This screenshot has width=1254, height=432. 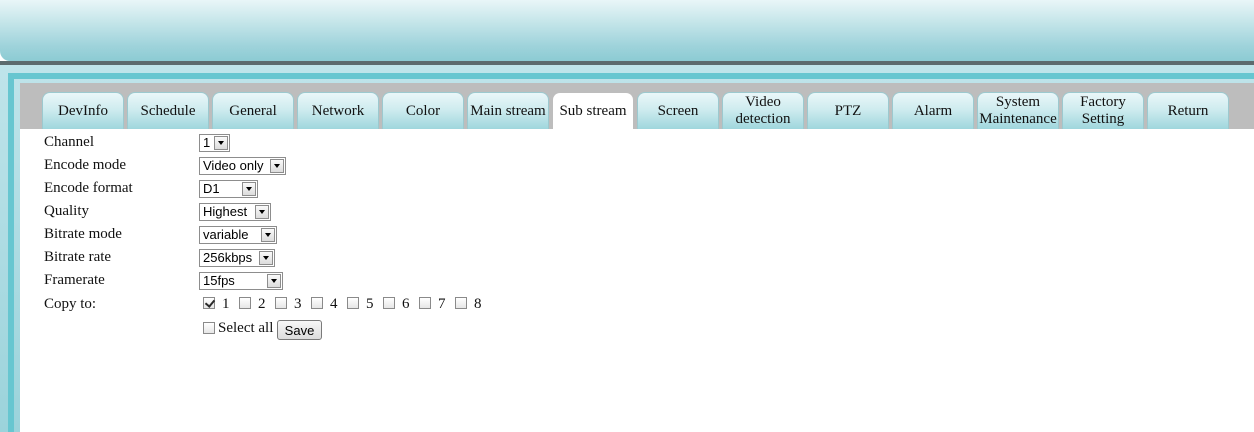 I want to click on copy-to-channel-1-checkbox, so click(x=209, y=303).